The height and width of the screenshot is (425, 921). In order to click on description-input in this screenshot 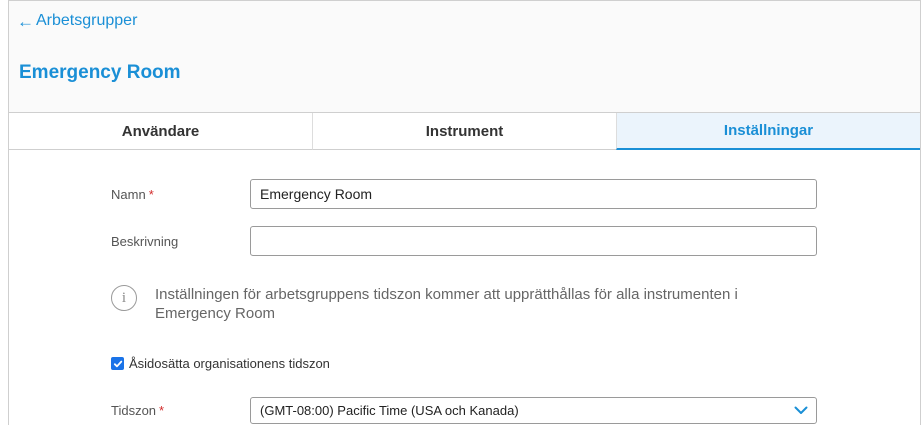, I will do `click(533, 241)`.